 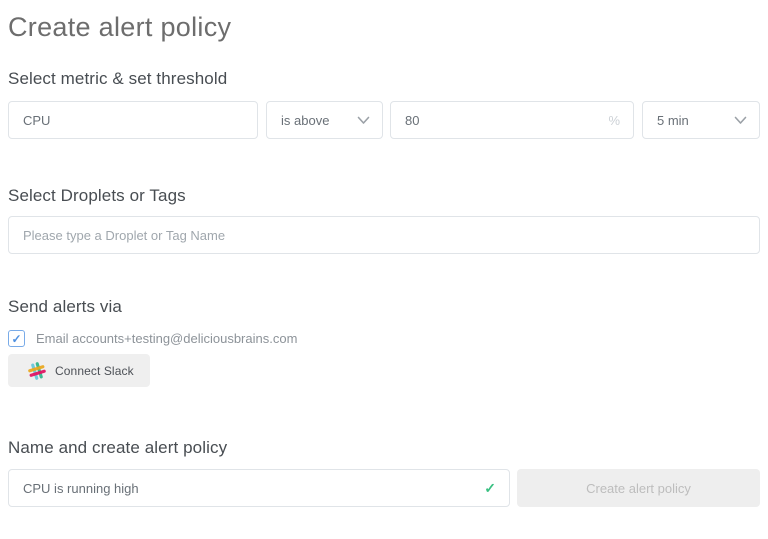 I want to click on slack-icon, so click(x=37, y=370).